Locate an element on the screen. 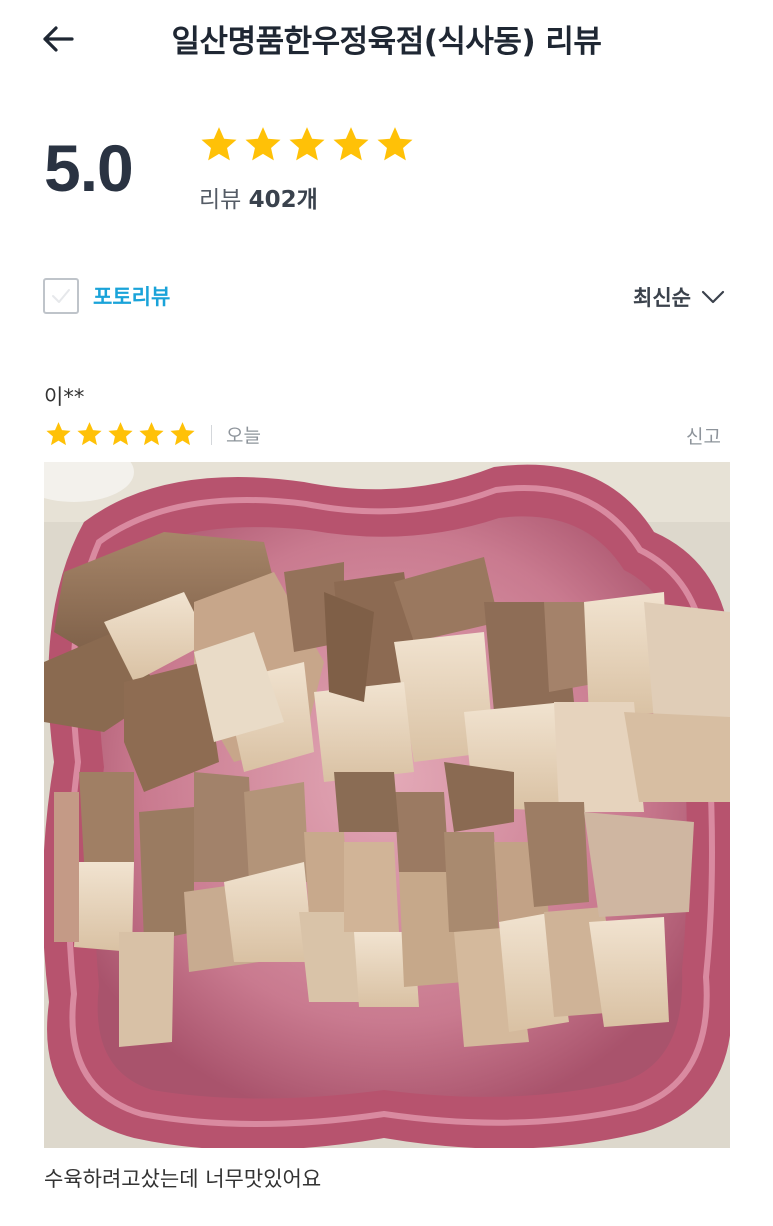  average-score: 5.0 is located at coordinates (89, 168).